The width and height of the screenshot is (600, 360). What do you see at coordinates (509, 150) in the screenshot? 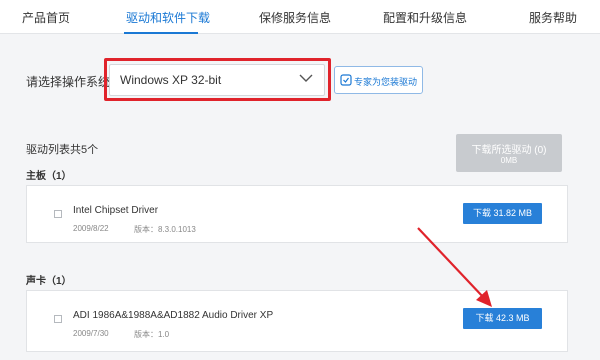
I see `download-selected-label: 下载所选驱动 (0)` at bounding box center [509, 150].